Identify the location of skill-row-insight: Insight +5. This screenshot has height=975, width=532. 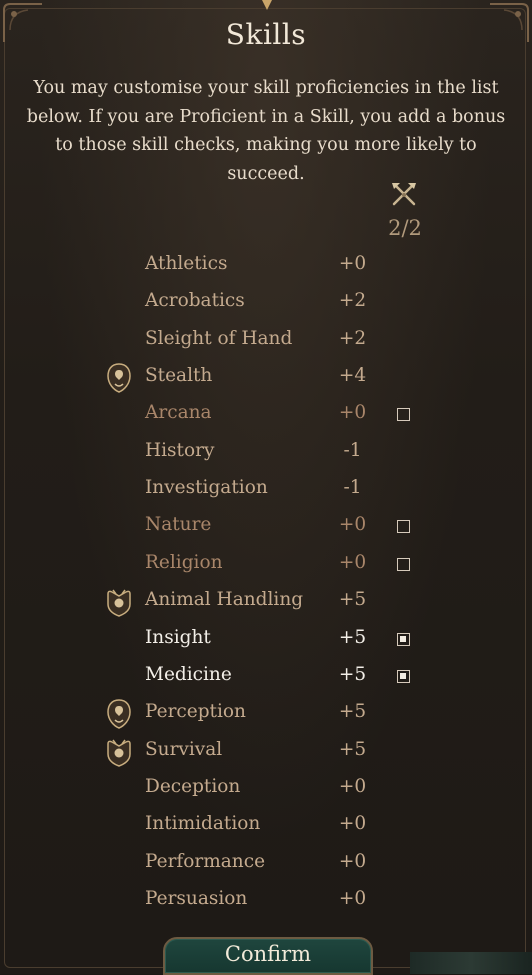
(266, 640).